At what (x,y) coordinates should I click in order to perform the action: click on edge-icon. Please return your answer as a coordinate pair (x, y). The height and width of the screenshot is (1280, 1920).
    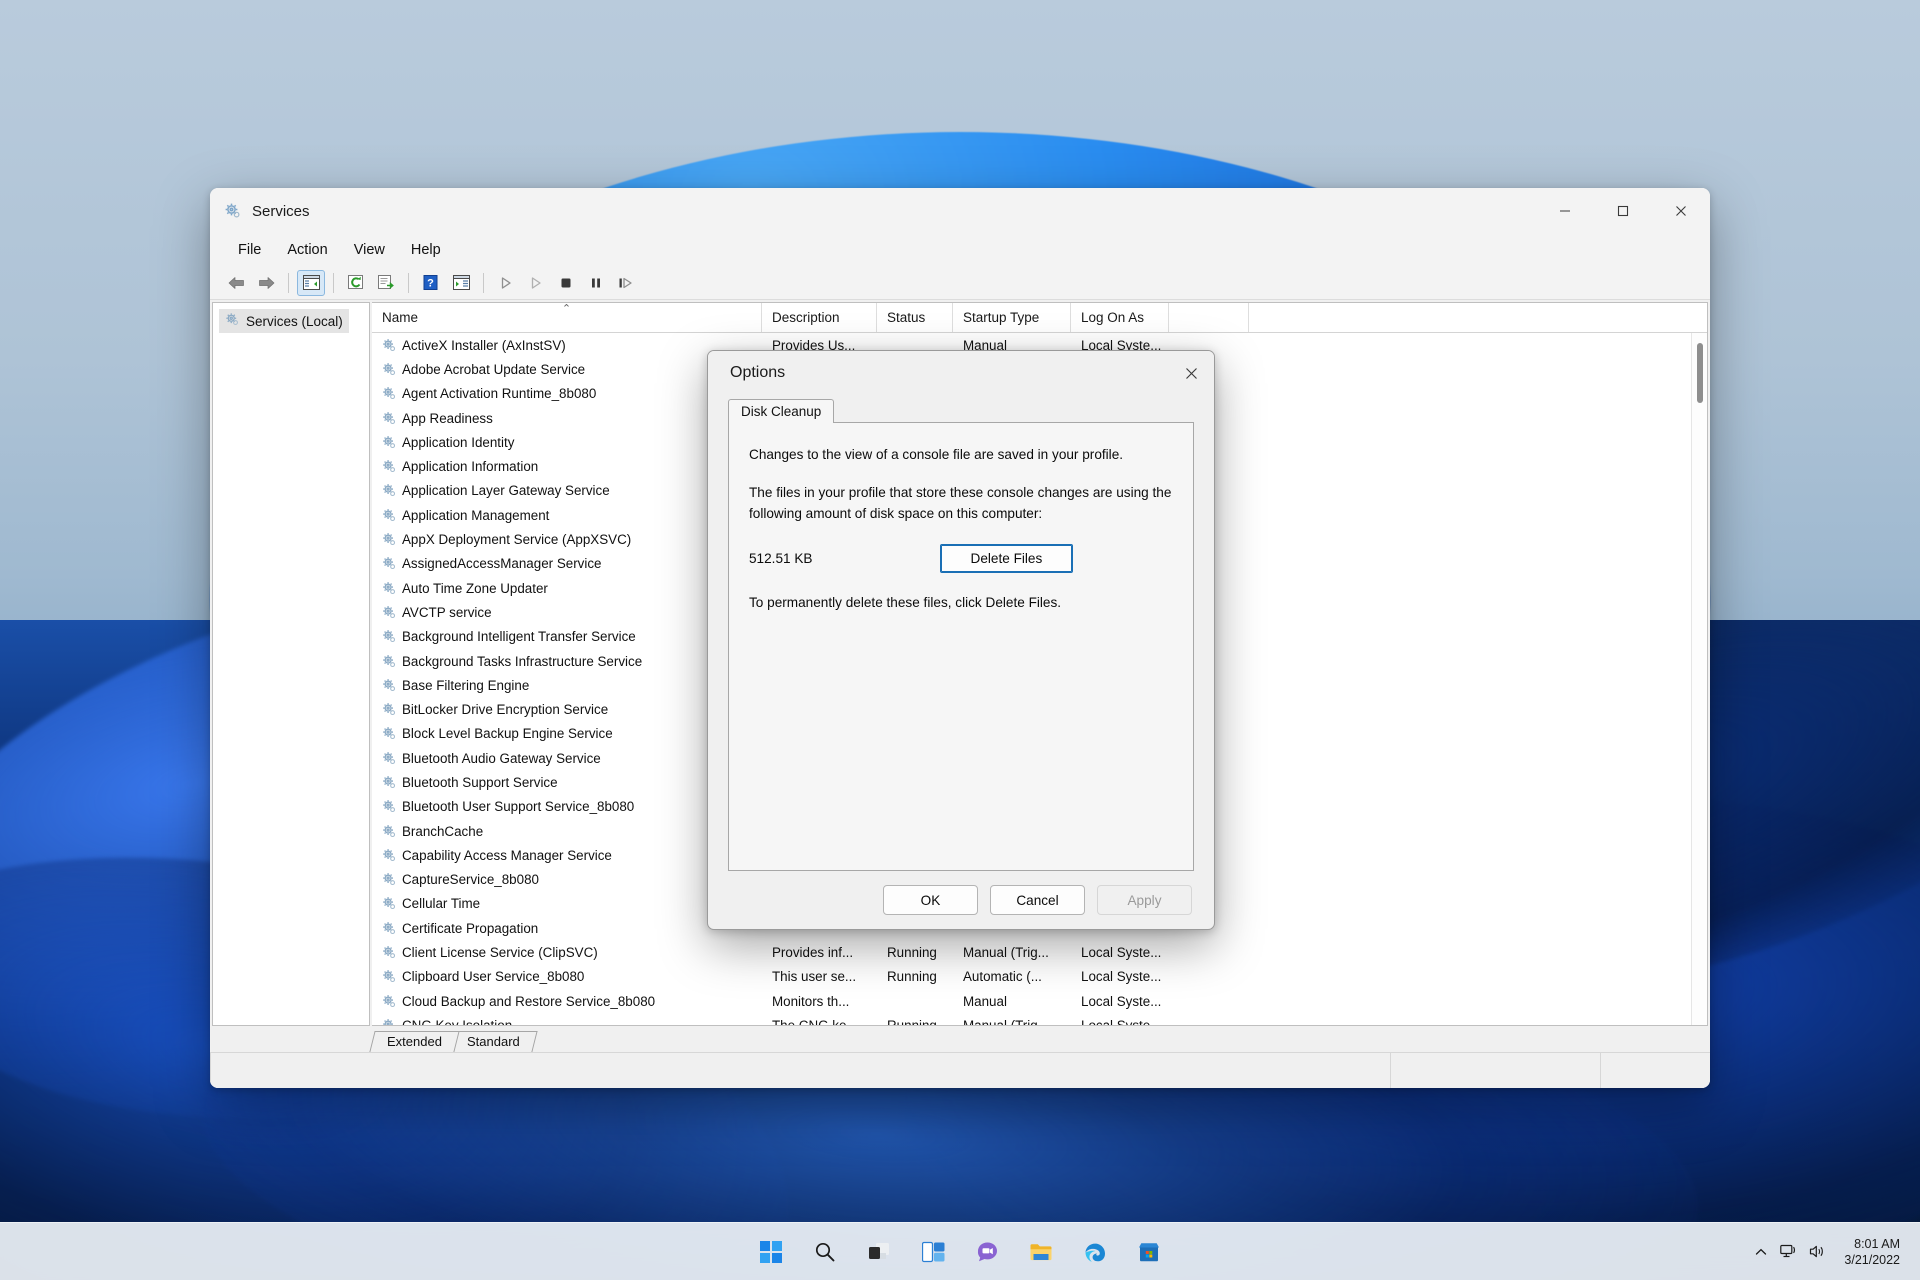
    Looking at the image, I should click on (1095, 1252).